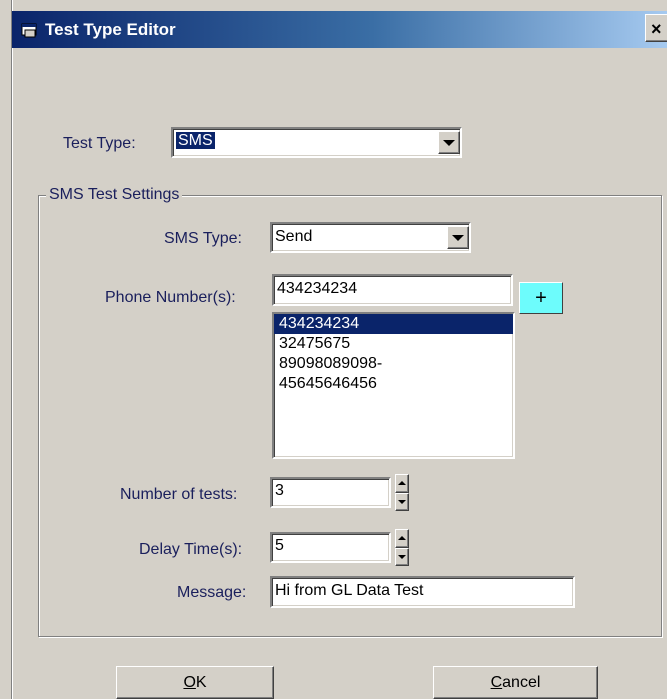  Describe the element at coordinates (110, 29) in the screenshot. I see `window-title: Test Type Editor` at that location.